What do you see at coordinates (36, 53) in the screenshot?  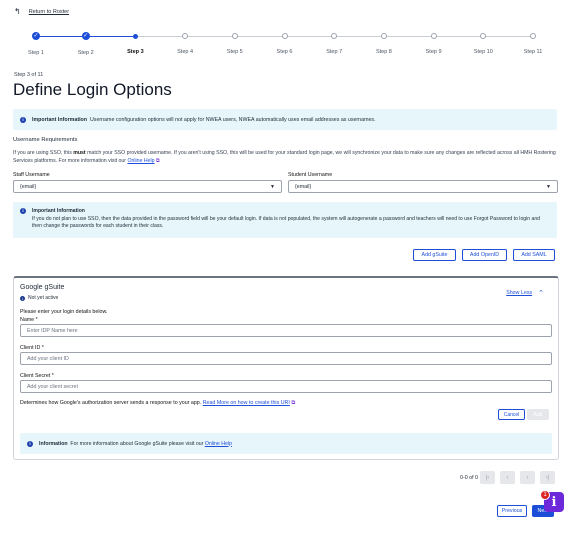 I see `step-label: Step 1` at bounding box center [36, 53].